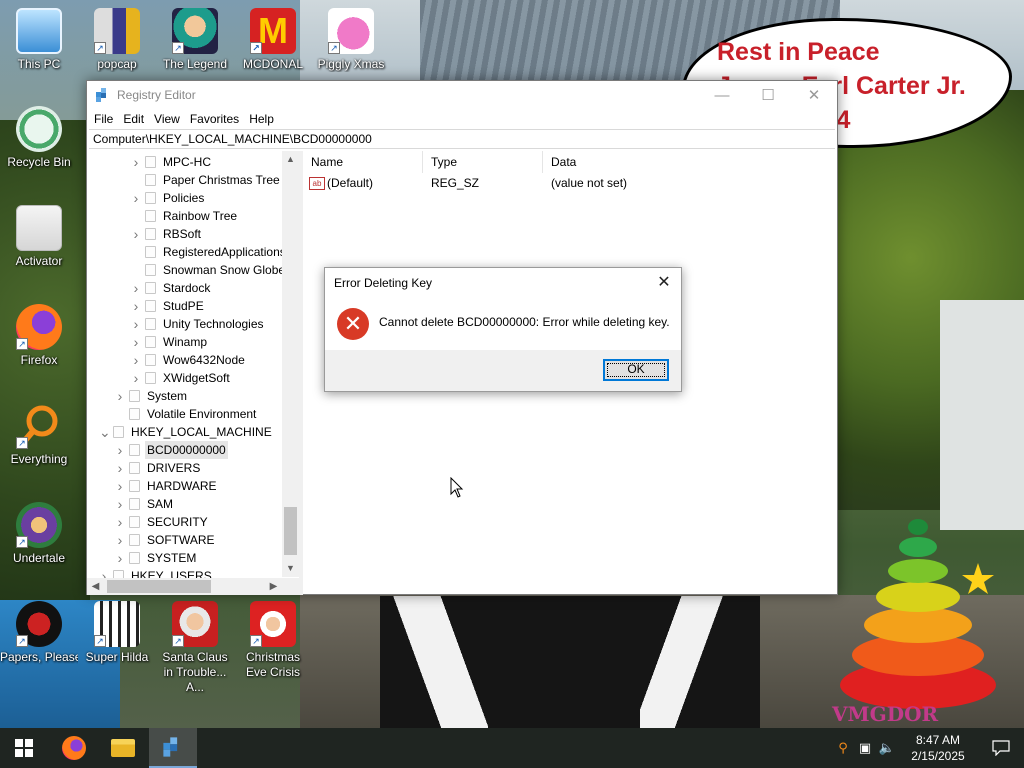  I want to click on tree-node: › BCD00000000, so click(187, 450).